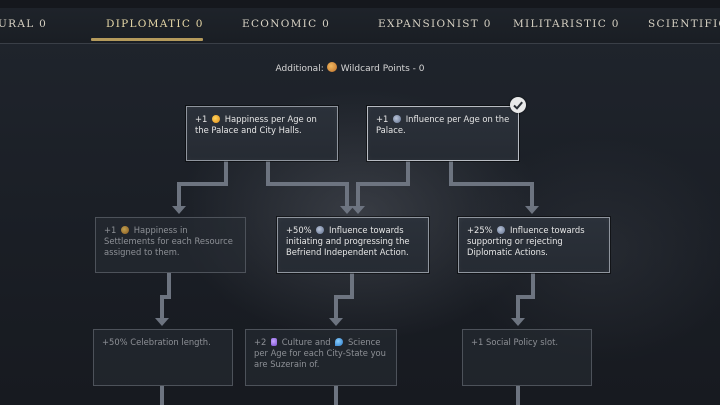  What do you see at coordinates (162, 322) in the screenshot?
I see `arrow-n6` at bounding box center [162, 322].